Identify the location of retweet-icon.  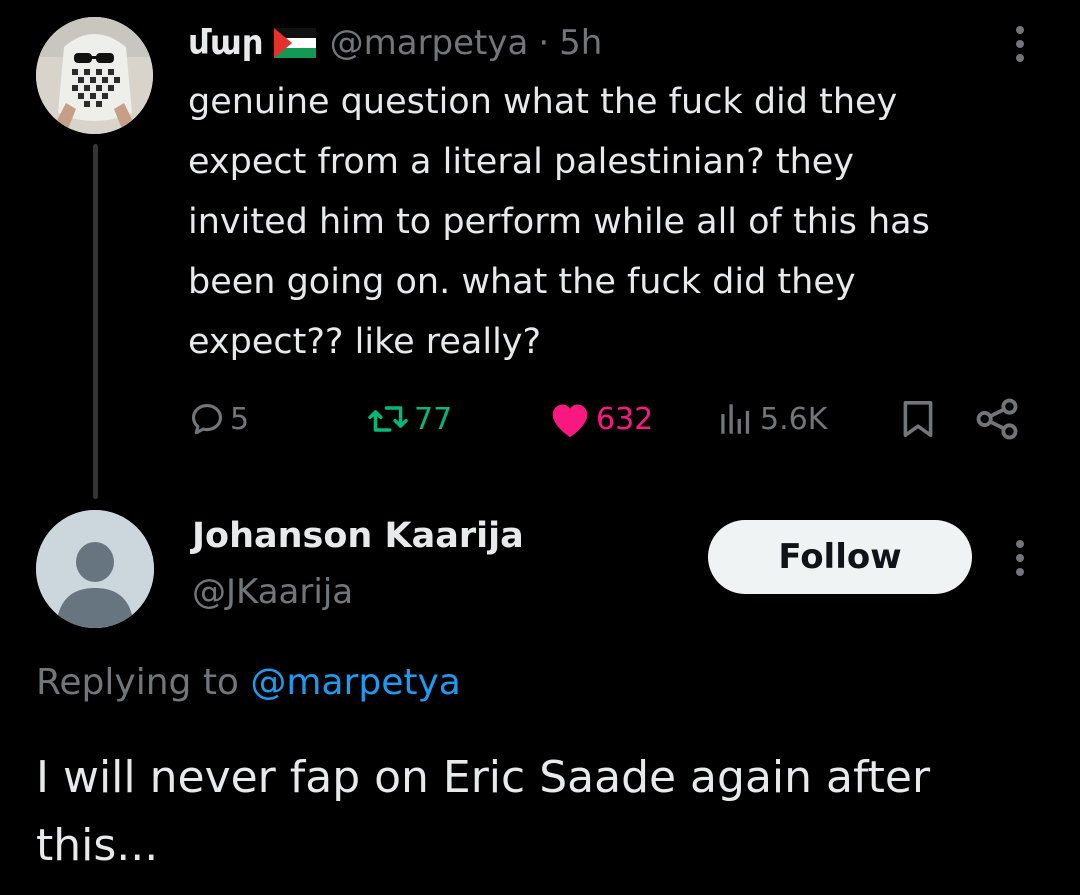
(388, 419).